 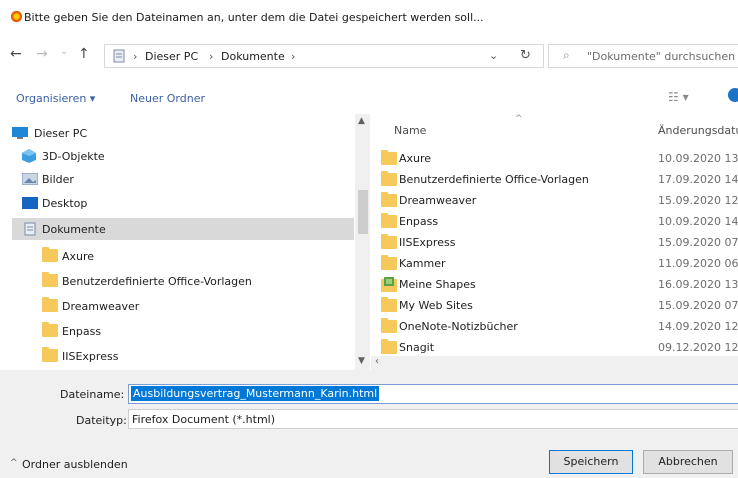 What do you see at coordinates (554, 200) in the screenshot?
I see `file-row-dreamweaver: Dreamweaver 15.09.2020 12:1` at bounding box center [554, 200].